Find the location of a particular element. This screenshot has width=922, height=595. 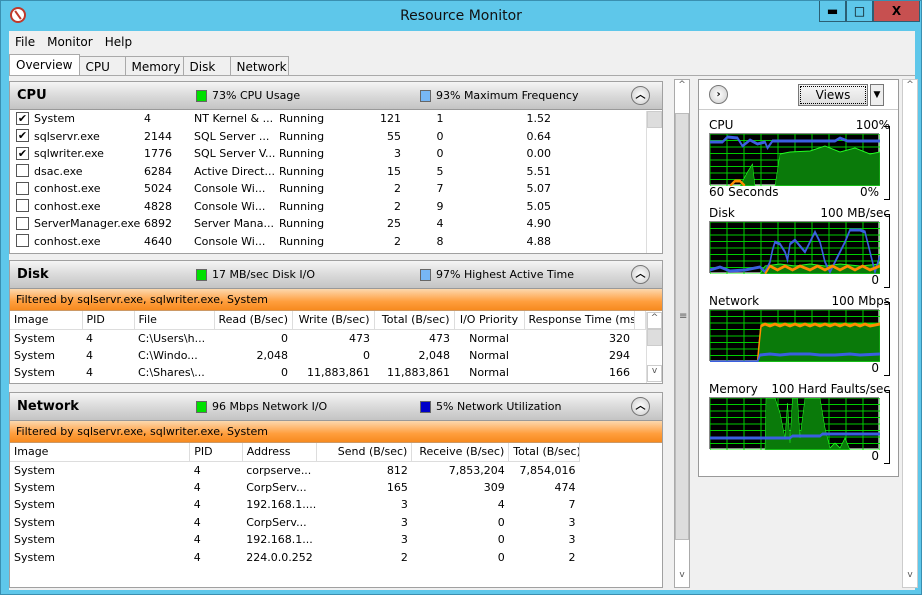

menu-bar: File Monitor Help is located at coordinates (73, 42).